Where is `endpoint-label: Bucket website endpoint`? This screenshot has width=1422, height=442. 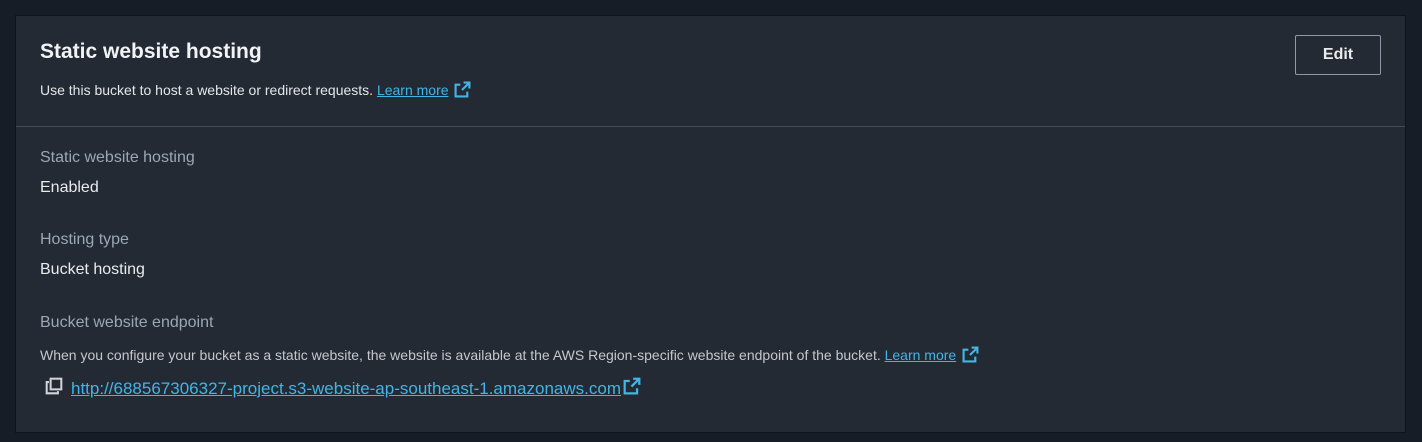
endpoint-label: Bucket website endpoint is located at coordinates (127, 322).